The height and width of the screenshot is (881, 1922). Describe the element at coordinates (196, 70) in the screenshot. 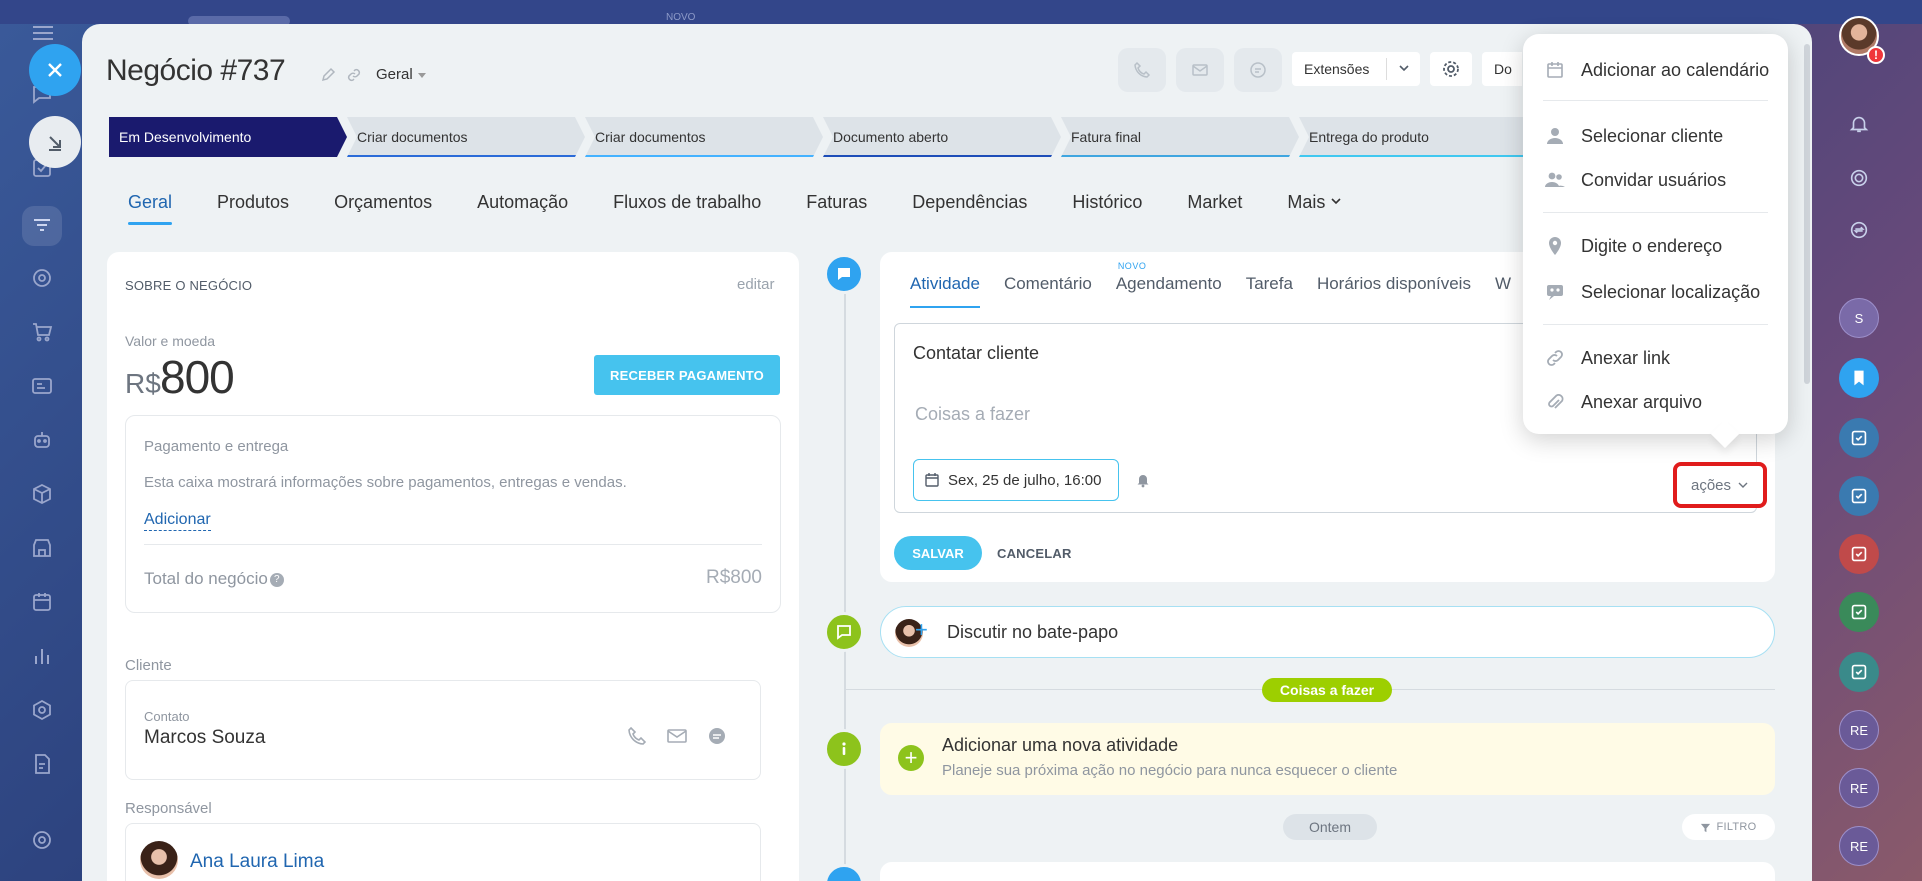

I see `page-title: Negócio #737` at that location.